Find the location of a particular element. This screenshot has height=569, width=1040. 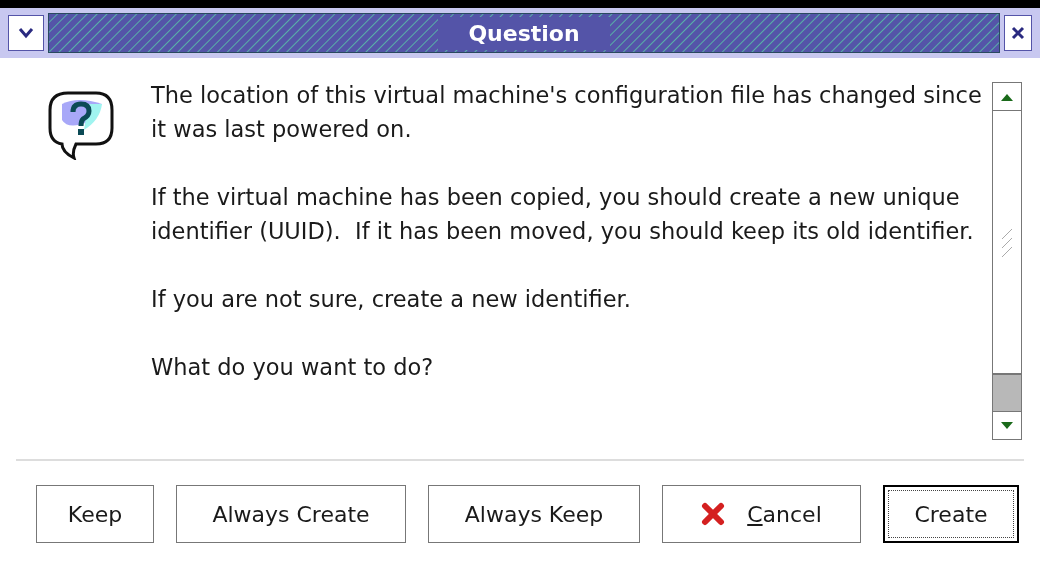

window-title: Question is located at coordinates (524, 33).